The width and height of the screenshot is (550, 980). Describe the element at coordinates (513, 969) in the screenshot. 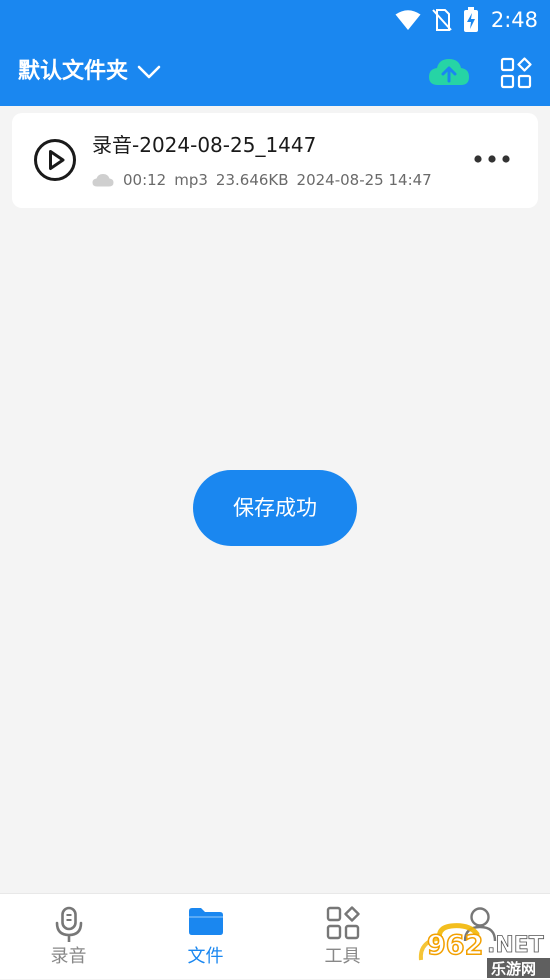

I see `svg-text: 乐游网` at that location.